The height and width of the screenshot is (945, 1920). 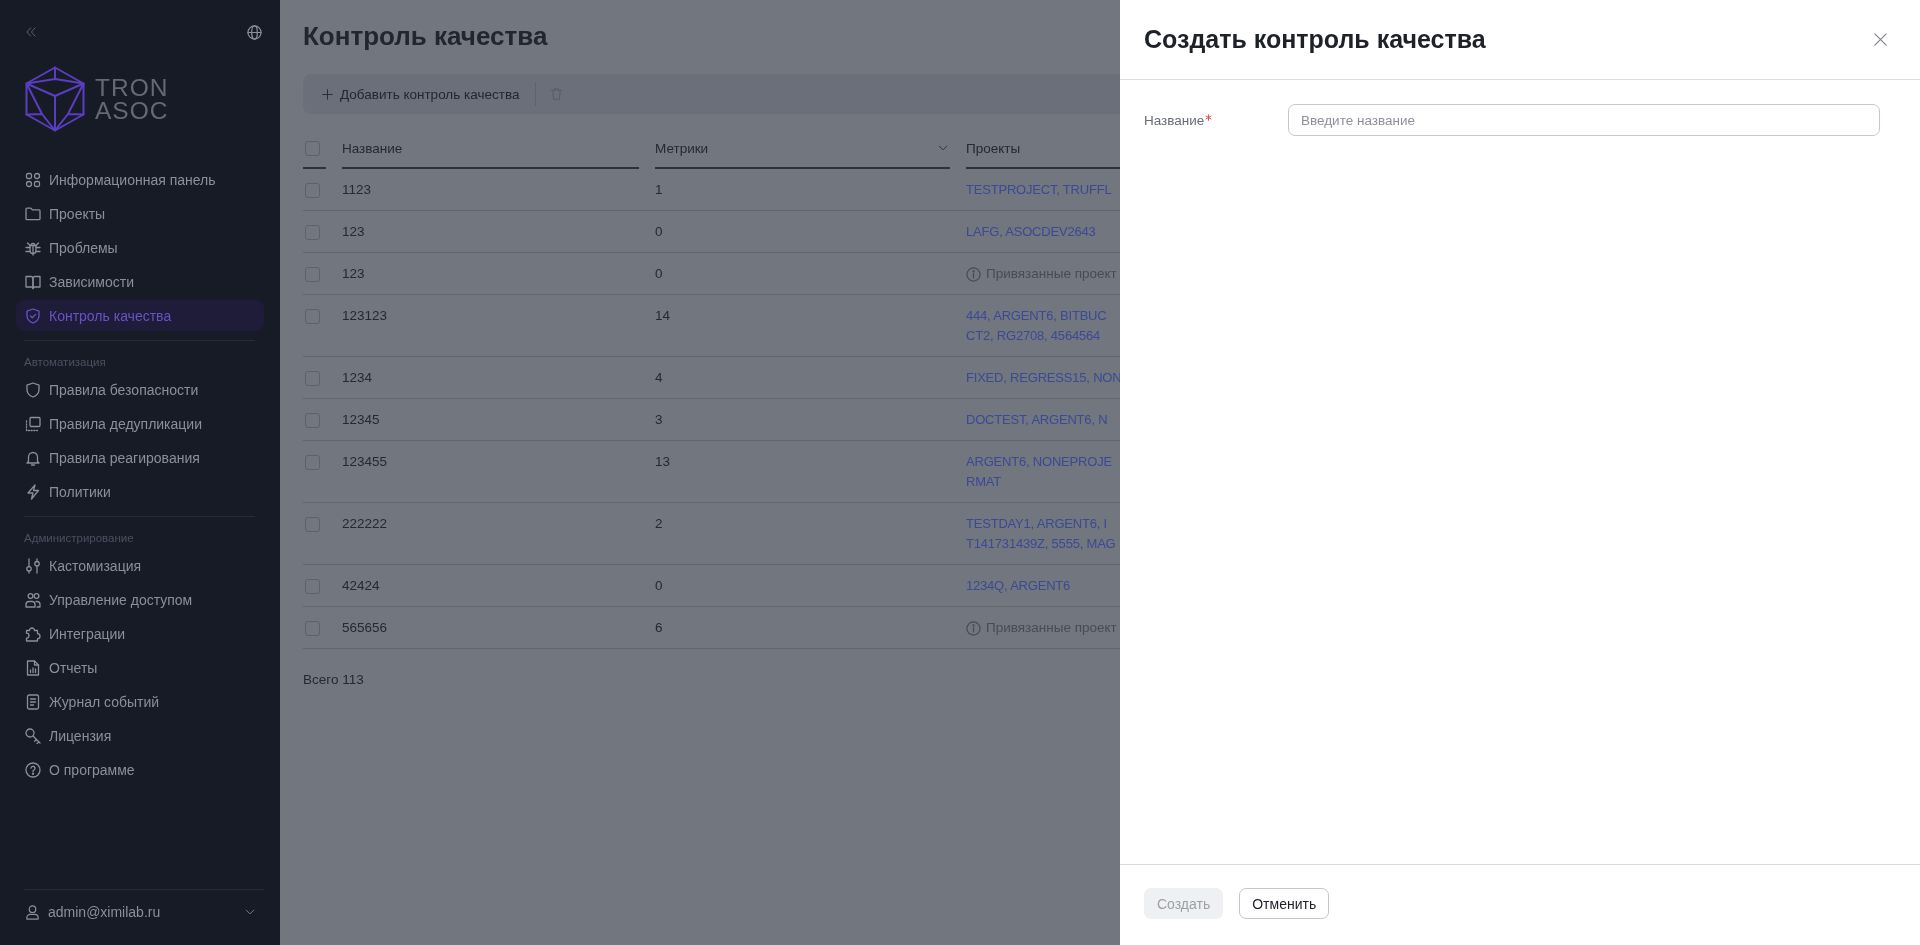 I want to click on sidebar-item: Управление доступом, so click(x=140, y=599).